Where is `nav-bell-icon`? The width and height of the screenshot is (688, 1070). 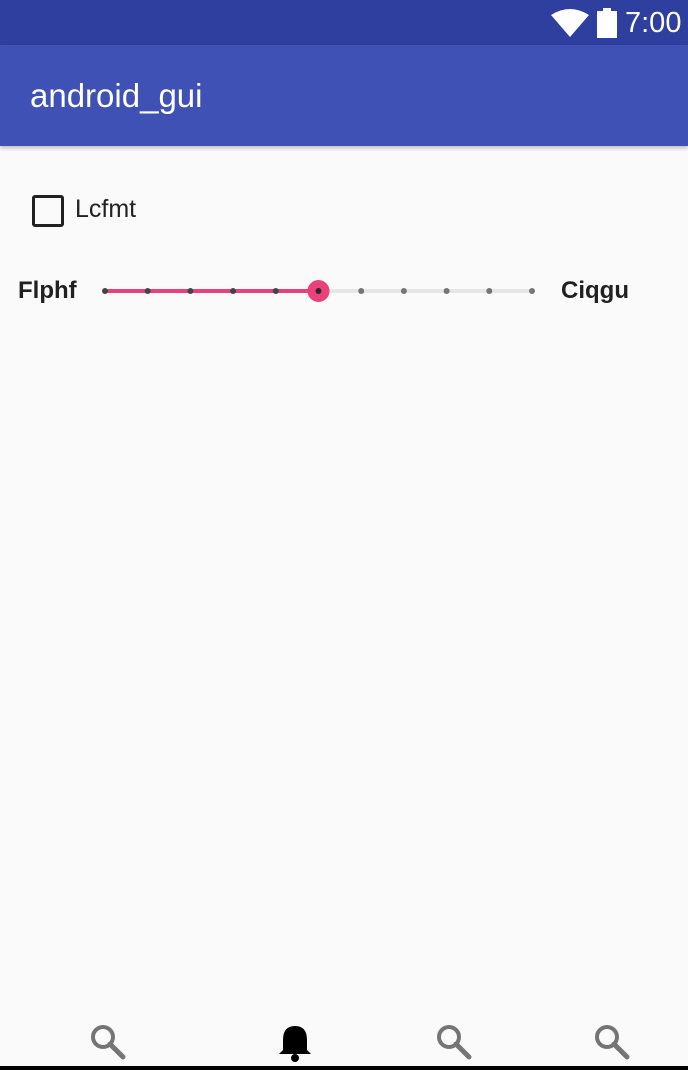 nav-bell-icon is located at coordinates (295, 1042).